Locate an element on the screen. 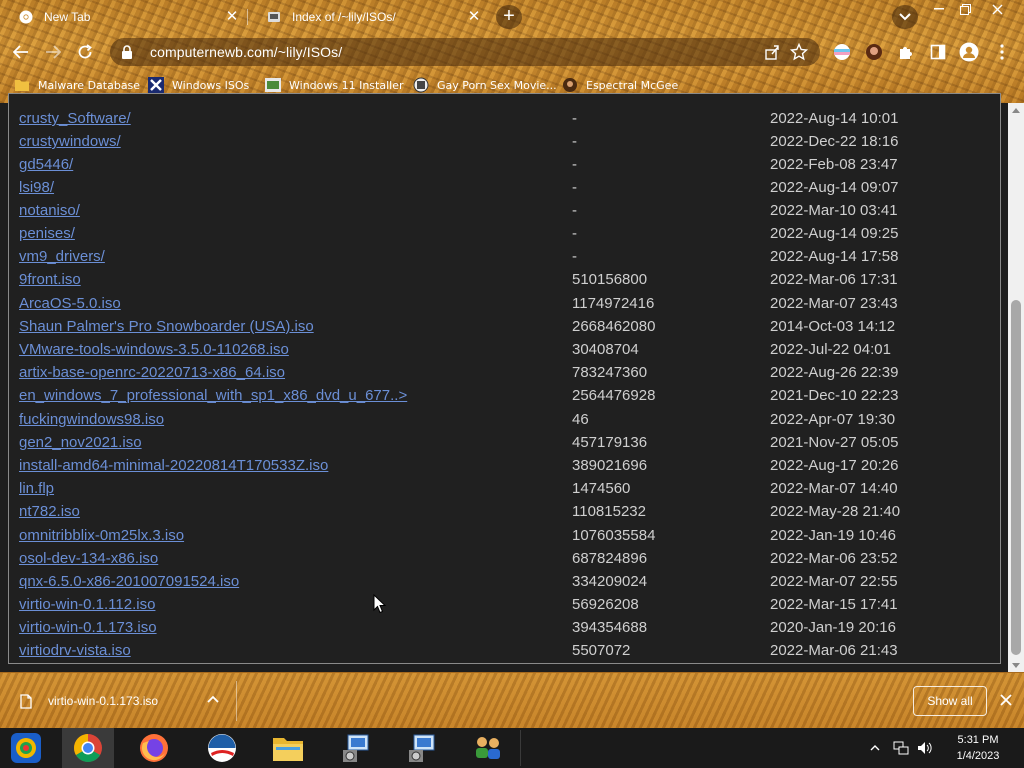 The height and width of the screenshot is (768, 1024). bookmark-windows-isos: Windows ISOs is located at coordinates (198, 85).